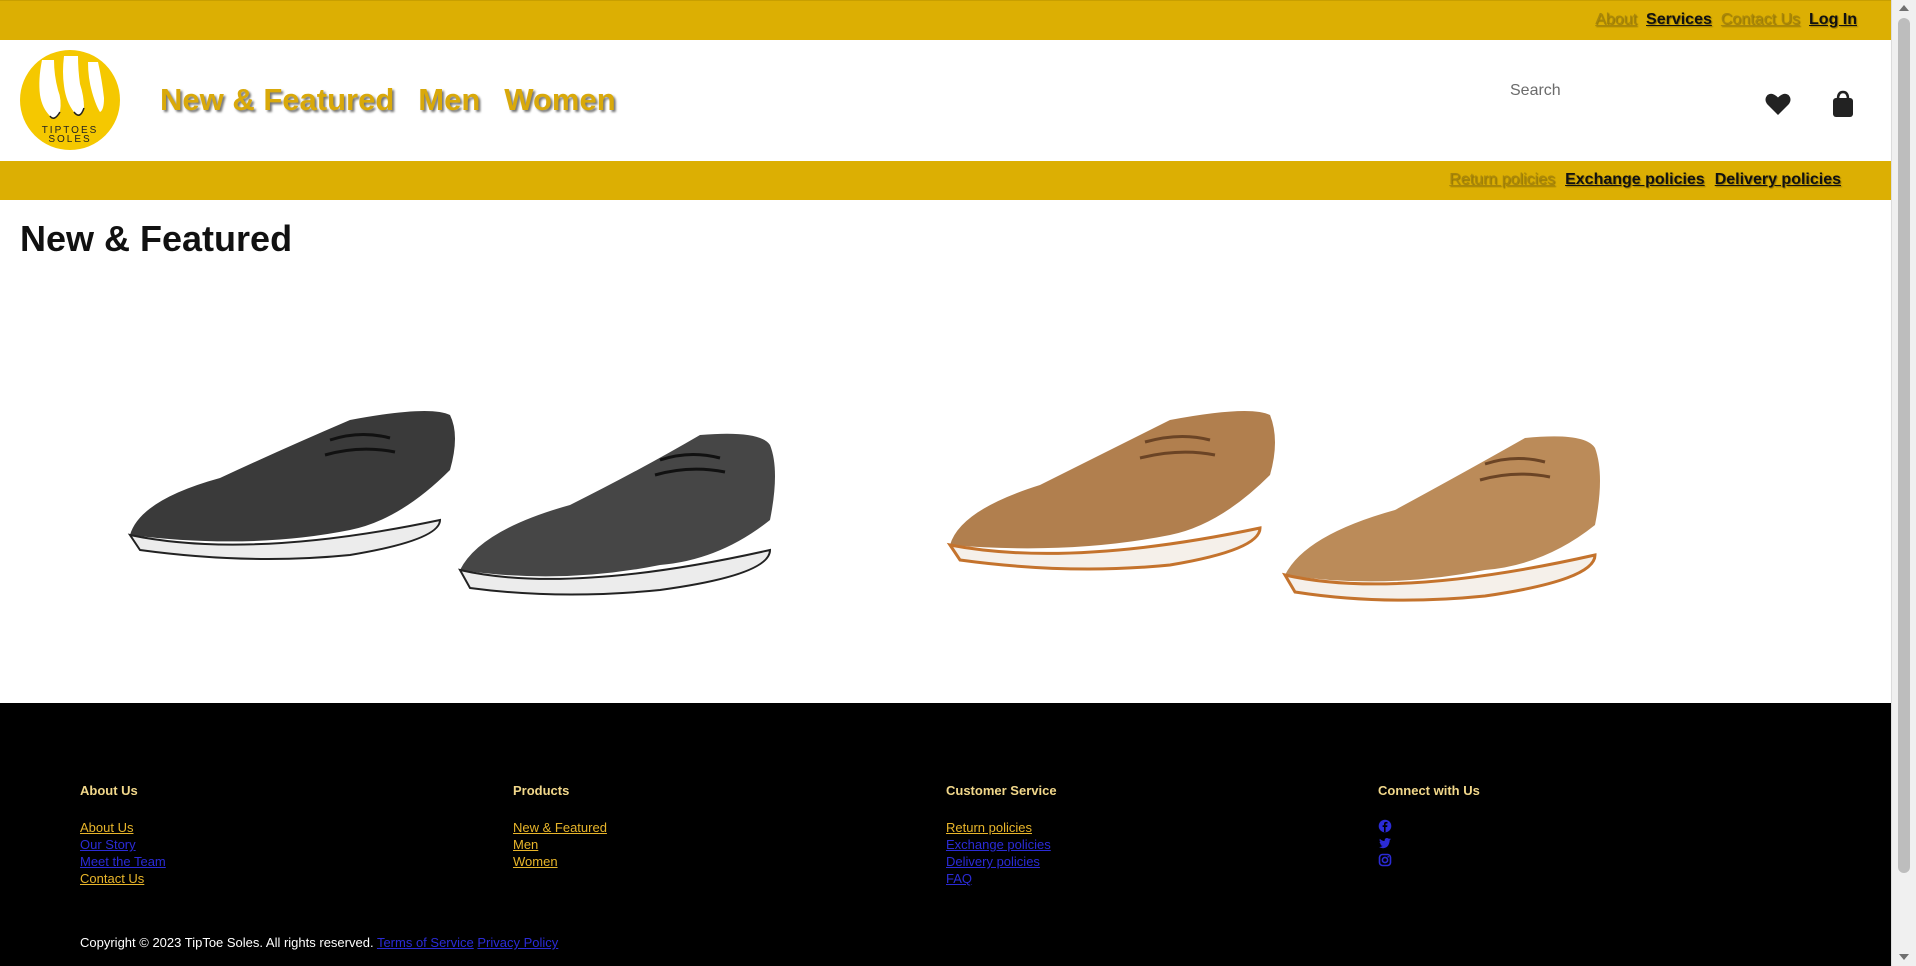  I want to click on delivery-policies-link: Delivery policies, so click(1778, 180).